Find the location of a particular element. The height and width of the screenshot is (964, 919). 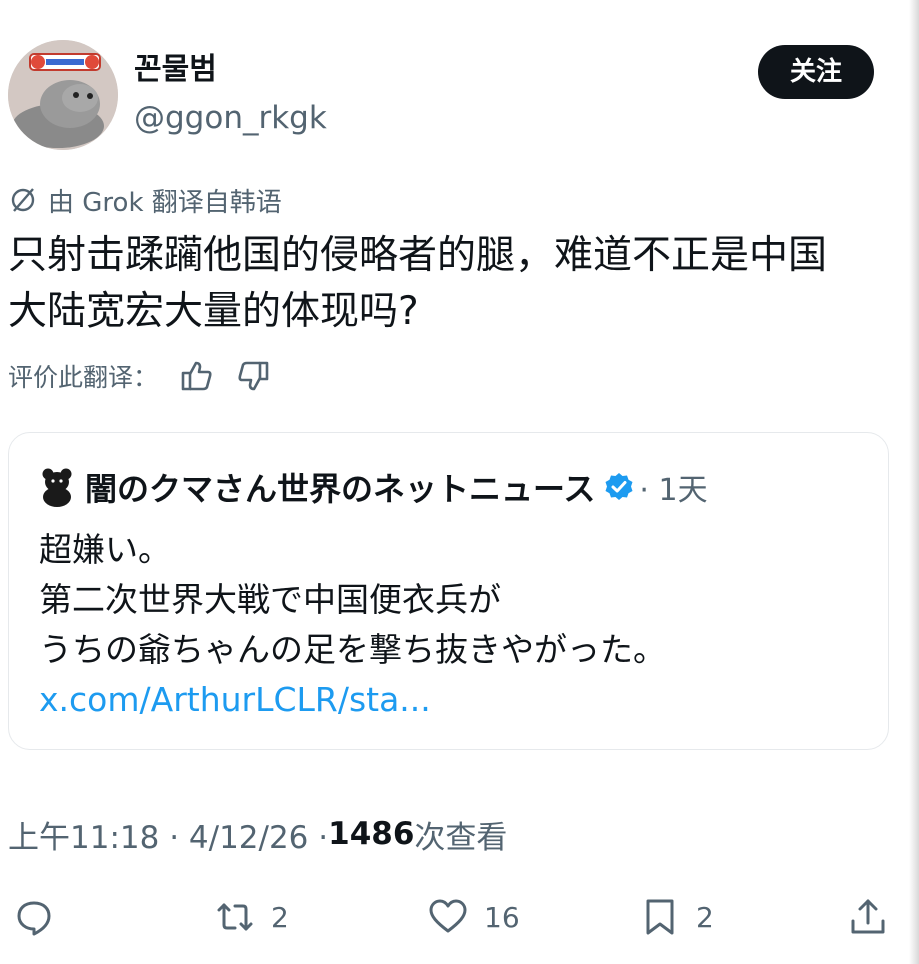

edge-shadow is located at coordinates (914, 482).